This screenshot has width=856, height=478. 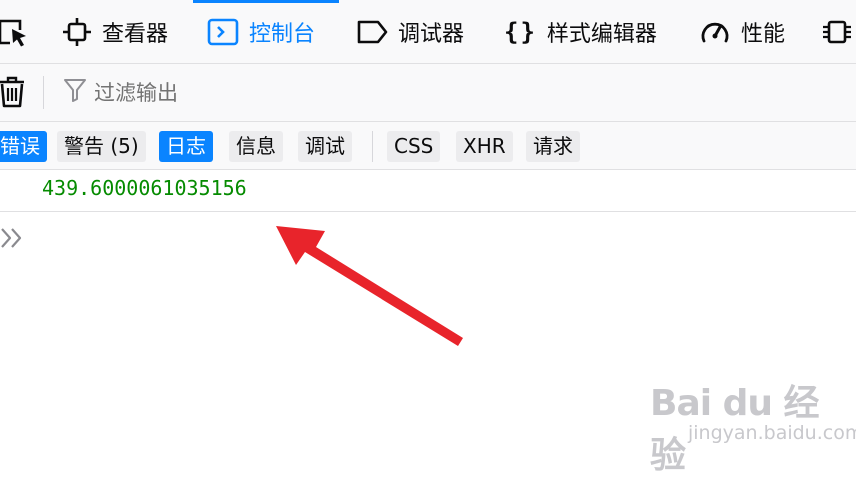 What do you see at coordinates (372, 32) in the screenshot?
I see `debugger-icon` at bounding box center [372, 32].